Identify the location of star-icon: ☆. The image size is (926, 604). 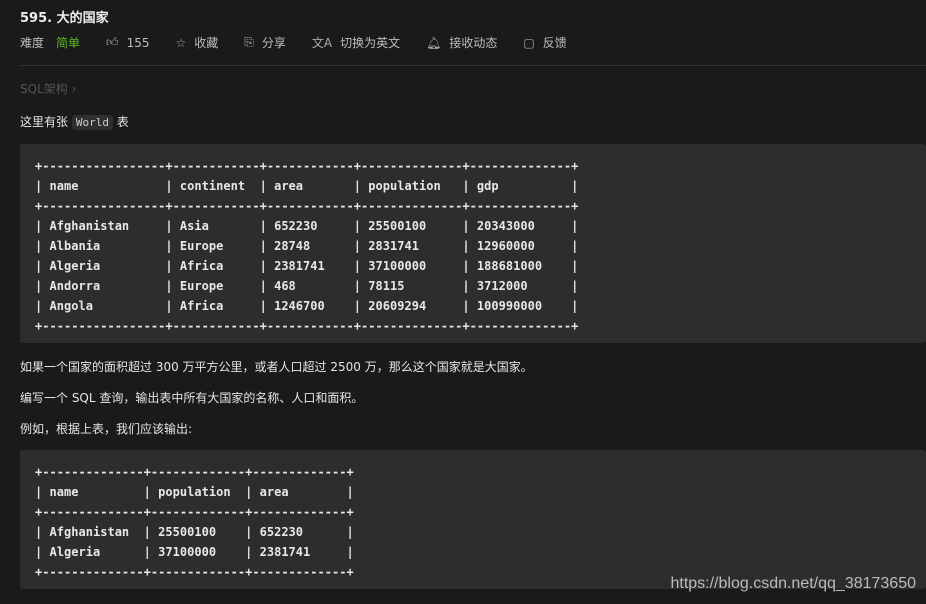
(181, 42).